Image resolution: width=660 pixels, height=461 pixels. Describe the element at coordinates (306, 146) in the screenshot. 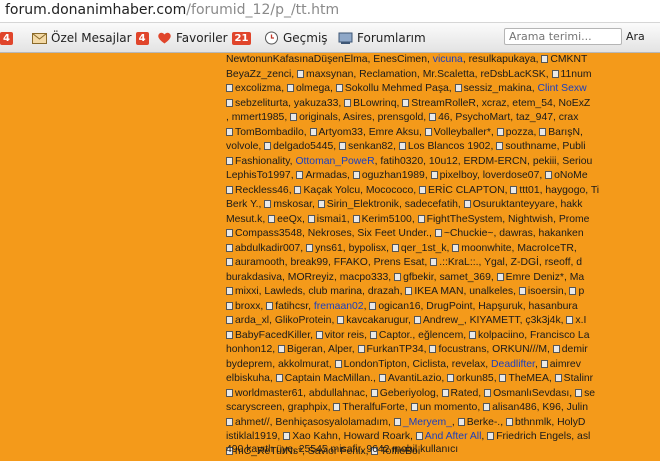

I see `user-names-text: delgado5445,` at that location.